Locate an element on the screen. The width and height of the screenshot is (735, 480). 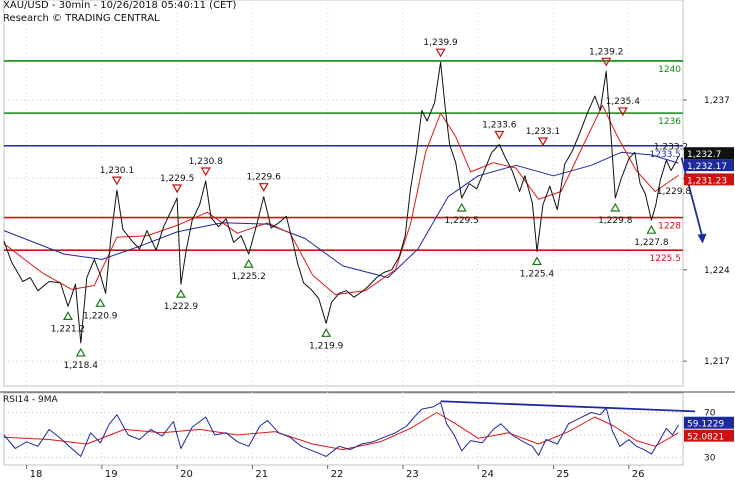
x-tick-label: 26 is located at coordinates (638, 474).